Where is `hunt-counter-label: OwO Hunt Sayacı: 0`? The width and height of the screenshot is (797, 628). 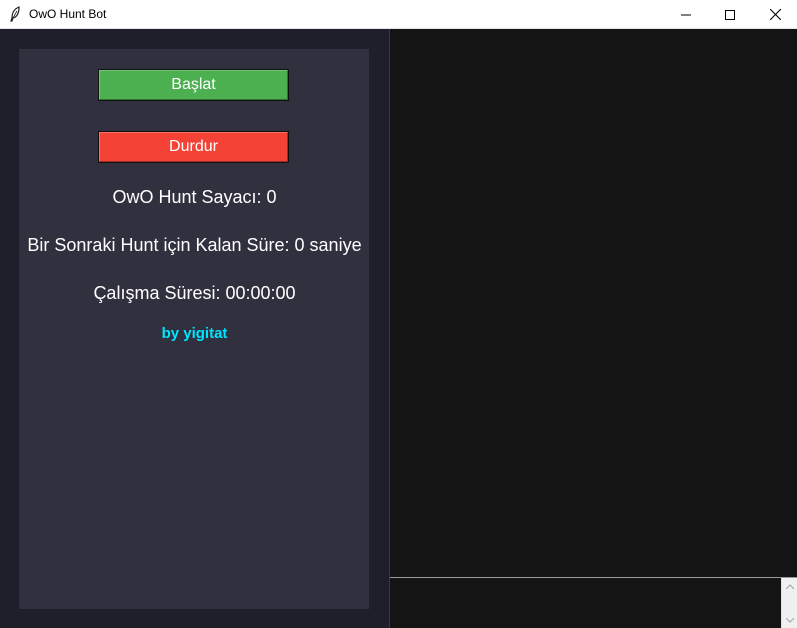 hunt-counter-label: OwO Hunt Sayacı: 0 is located at coordinates (194, 197).